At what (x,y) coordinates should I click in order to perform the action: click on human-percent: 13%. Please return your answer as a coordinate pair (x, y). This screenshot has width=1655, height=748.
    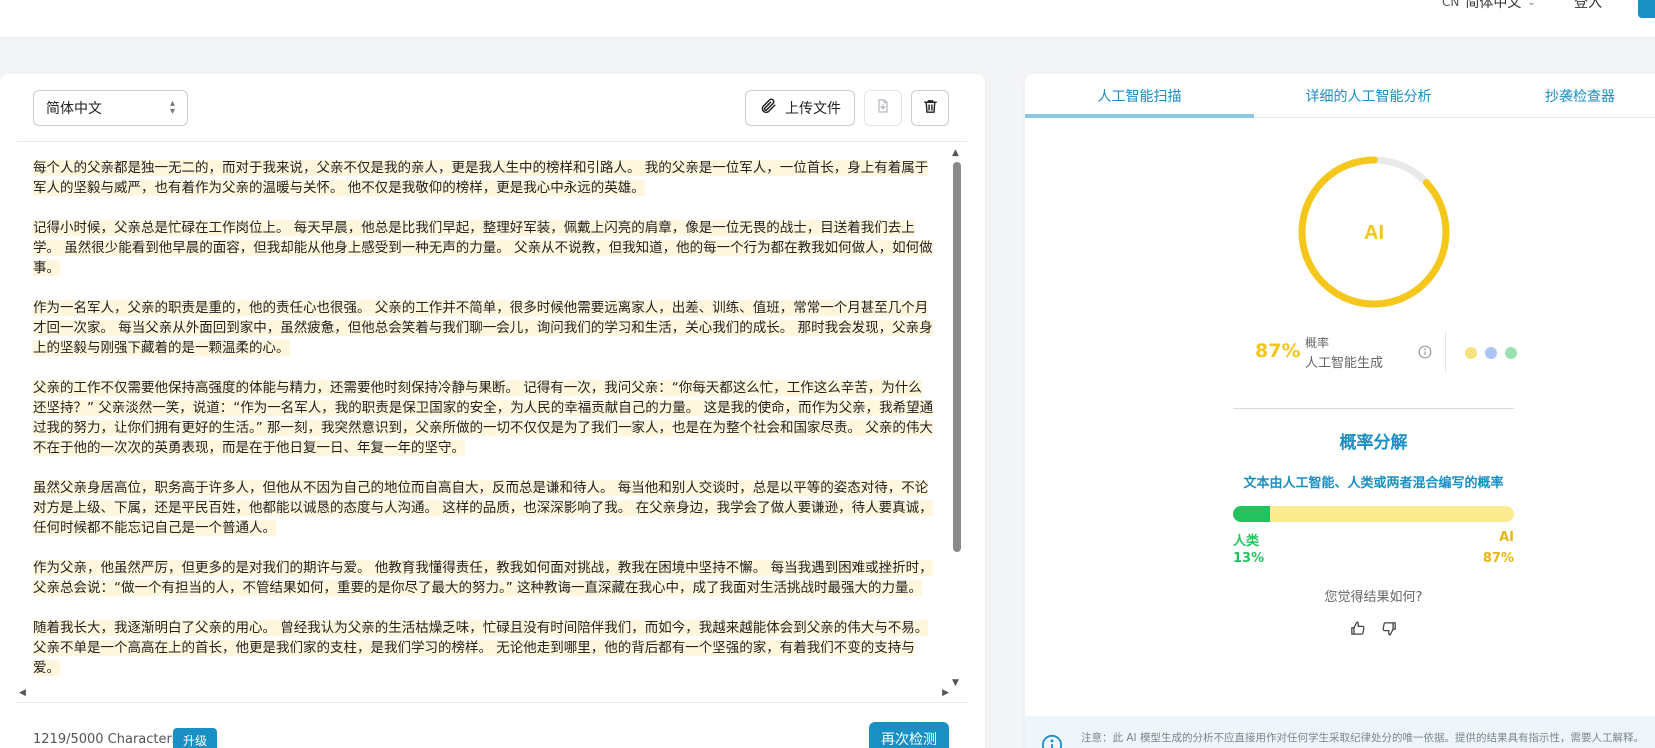
    Looking at the image, I should click on (1249, 558).